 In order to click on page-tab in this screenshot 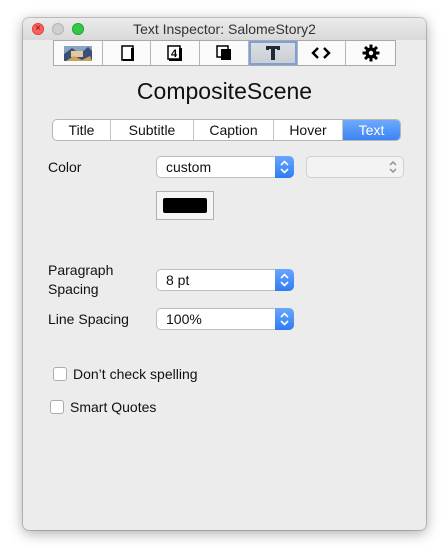, I will do `click(127, 53)`.